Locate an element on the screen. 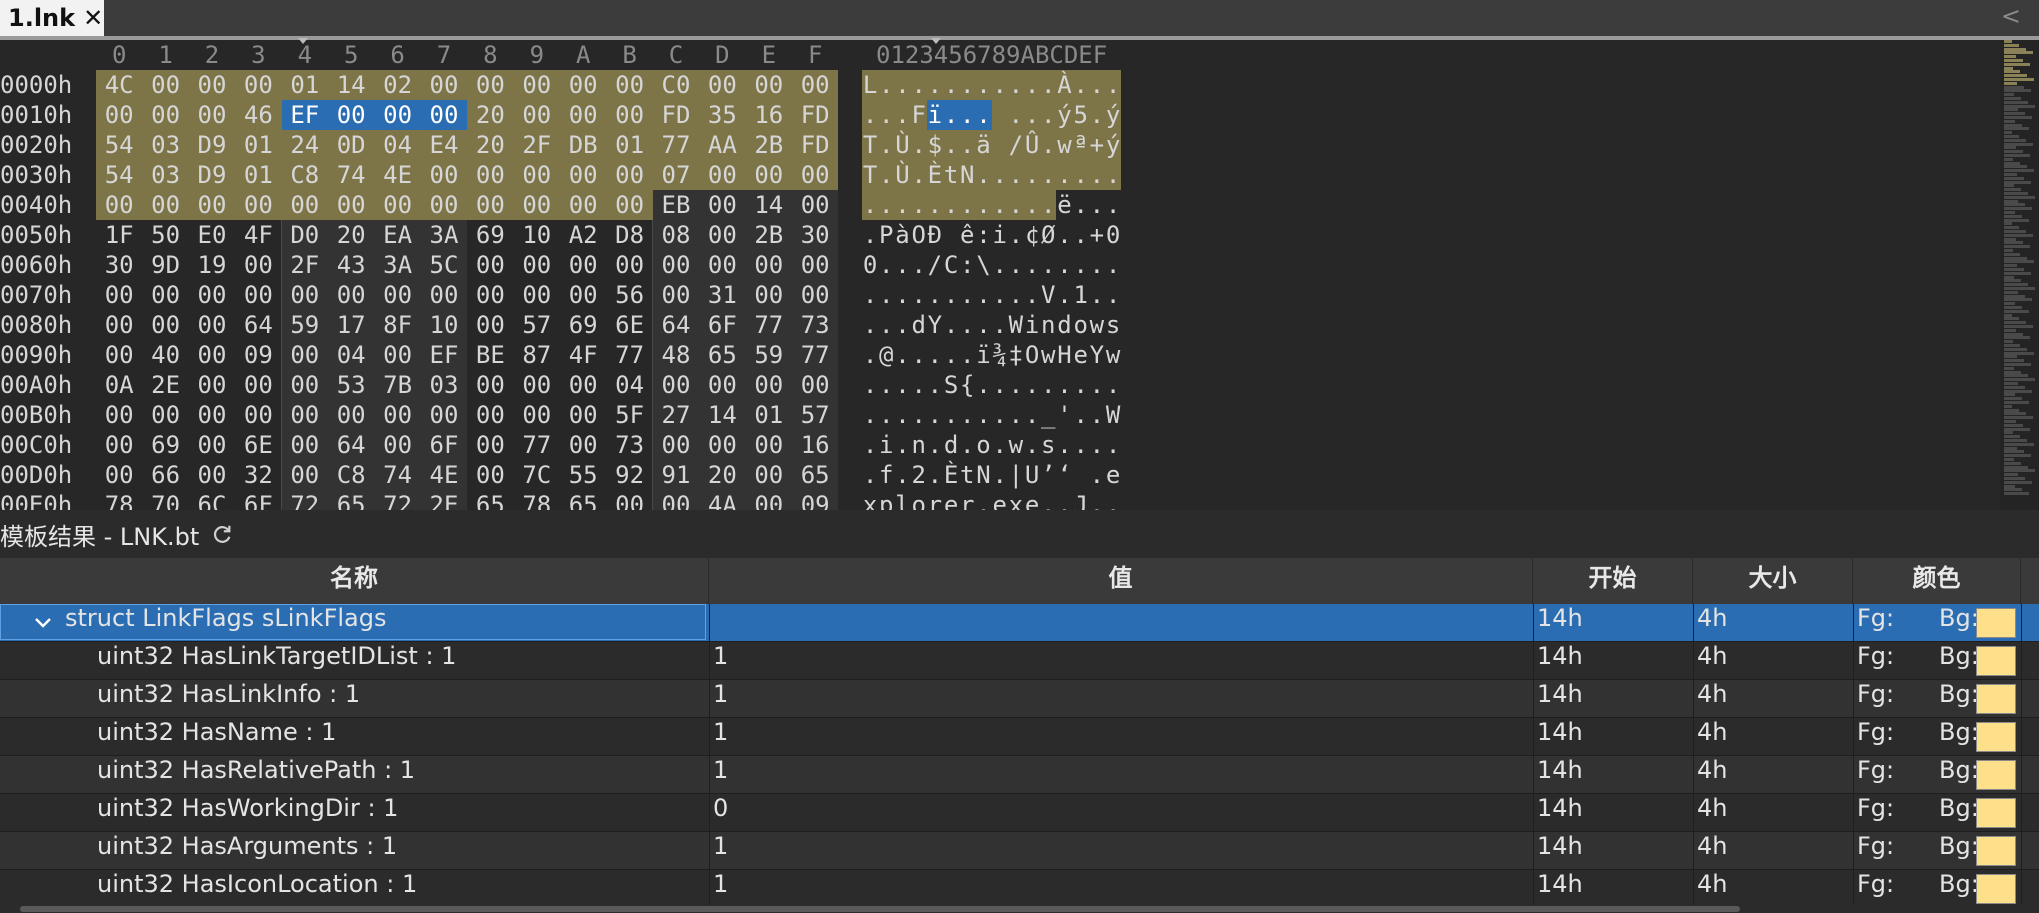 This screenshot has width=2039, height=913. hex-byte: 65 is located at coordinates (351, 500).